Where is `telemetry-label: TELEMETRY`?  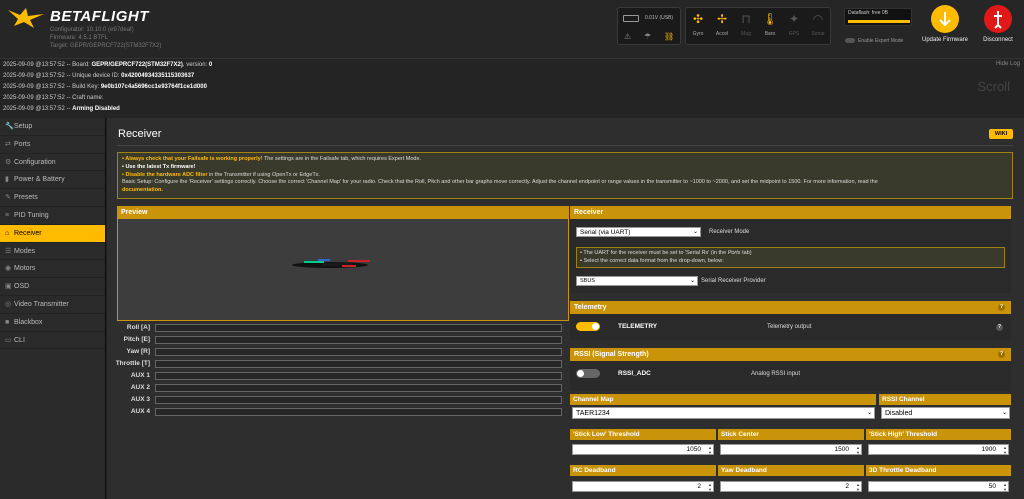
telemetry-label: TELEMETRY is located at coordinates (638, 326).